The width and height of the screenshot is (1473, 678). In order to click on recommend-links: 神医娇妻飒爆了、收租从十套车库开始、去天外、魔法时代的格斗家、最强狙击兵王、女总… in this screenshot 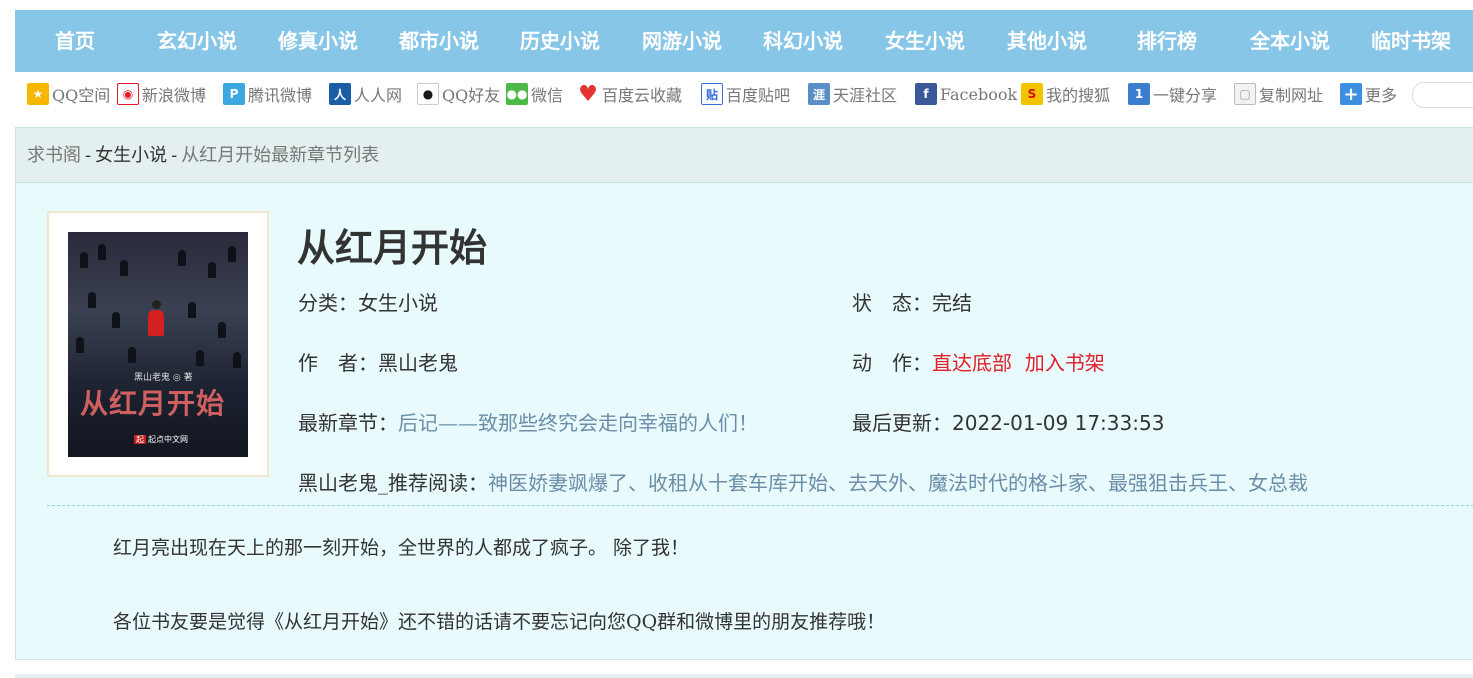, I will do `click(898, 483)`.